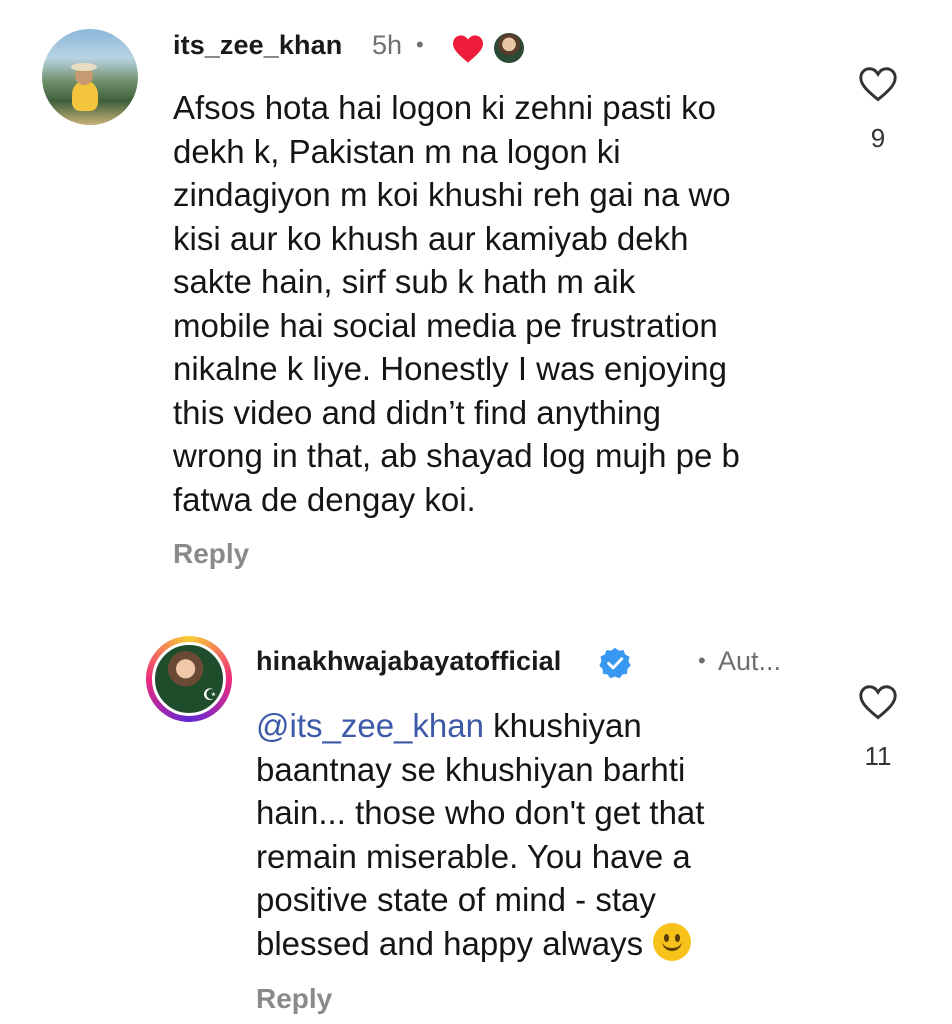 This screenshot has height=1024, width=952. Describe the element at coordinates (672, 941) in the screenshot. I see `smiling-face-icon` at that location.